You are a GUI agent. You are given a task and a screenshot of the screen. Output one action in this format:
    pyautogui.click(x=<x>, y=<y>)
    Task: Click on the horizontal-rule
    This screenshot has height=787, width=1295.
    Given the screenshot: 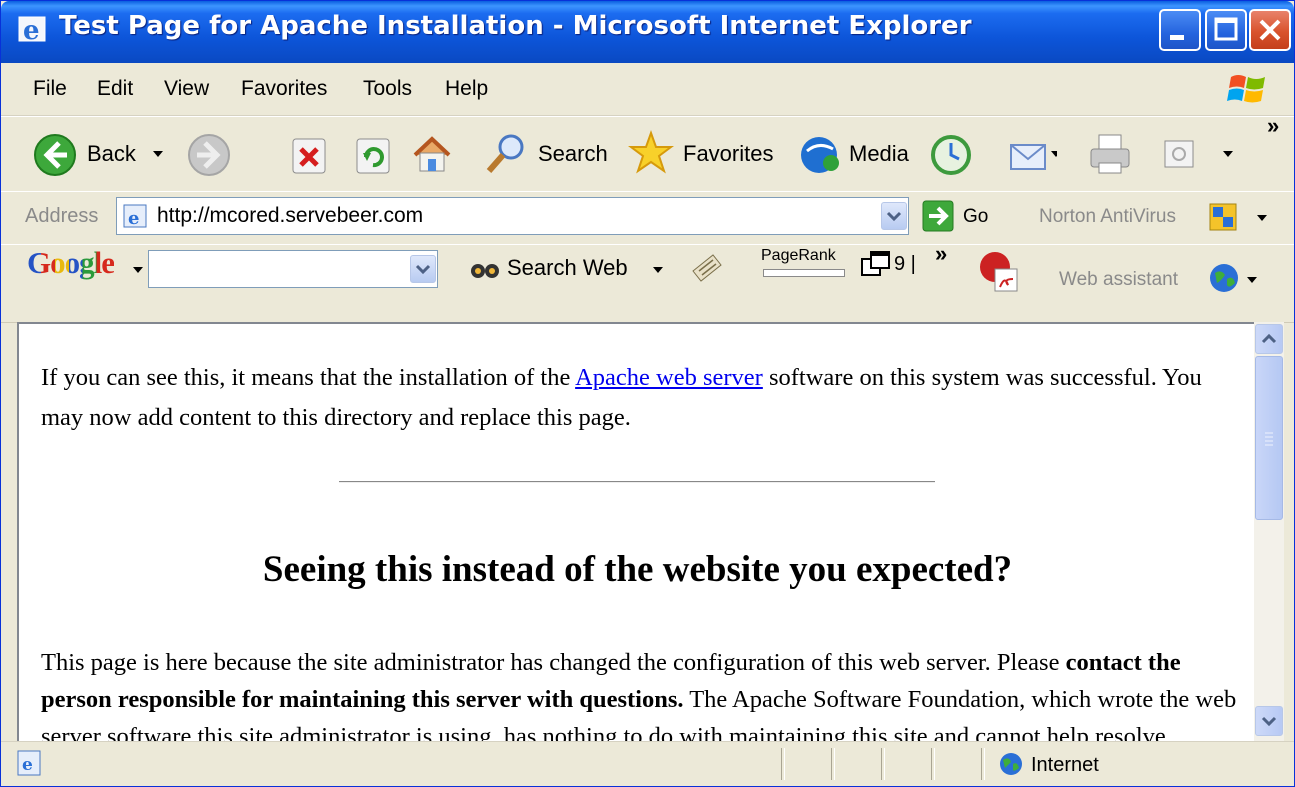 What is the action you would take?
    pyautogui.click(x=637, y=482)
    